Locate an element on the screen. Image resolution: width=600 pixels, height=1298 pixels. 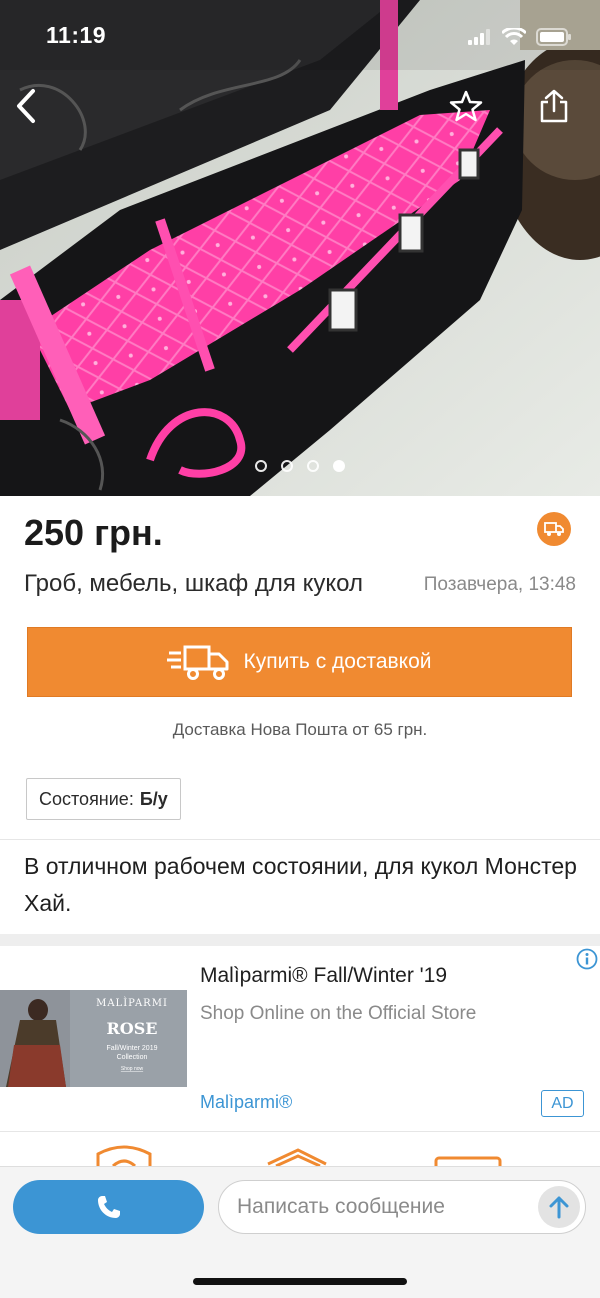
listing-title: Гроб, мебель, шкаф для кукол is located at coordinates (193, 583).